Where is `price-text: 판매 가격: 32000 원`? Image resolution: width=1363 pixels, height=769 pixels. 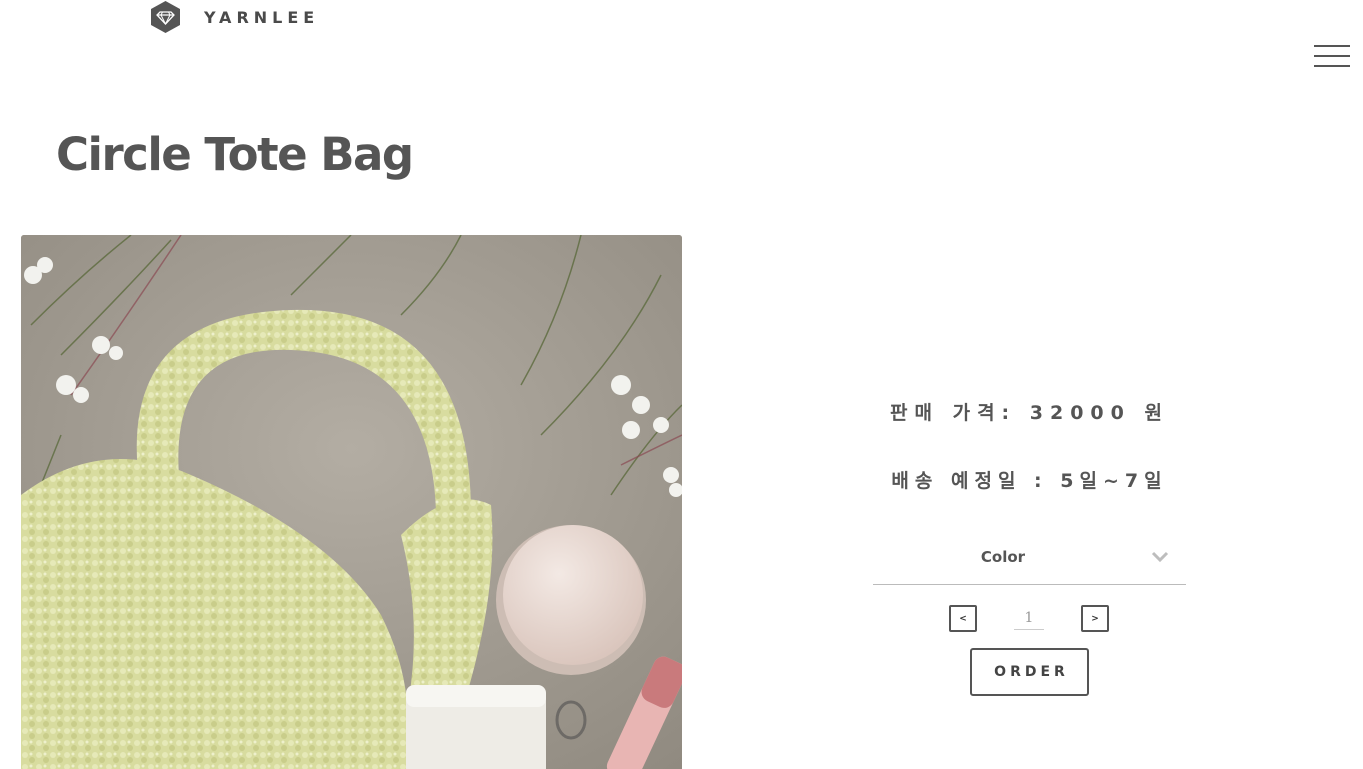 price-text: 판매 가격: 32000 원 is located at coordinates (1029, 413).